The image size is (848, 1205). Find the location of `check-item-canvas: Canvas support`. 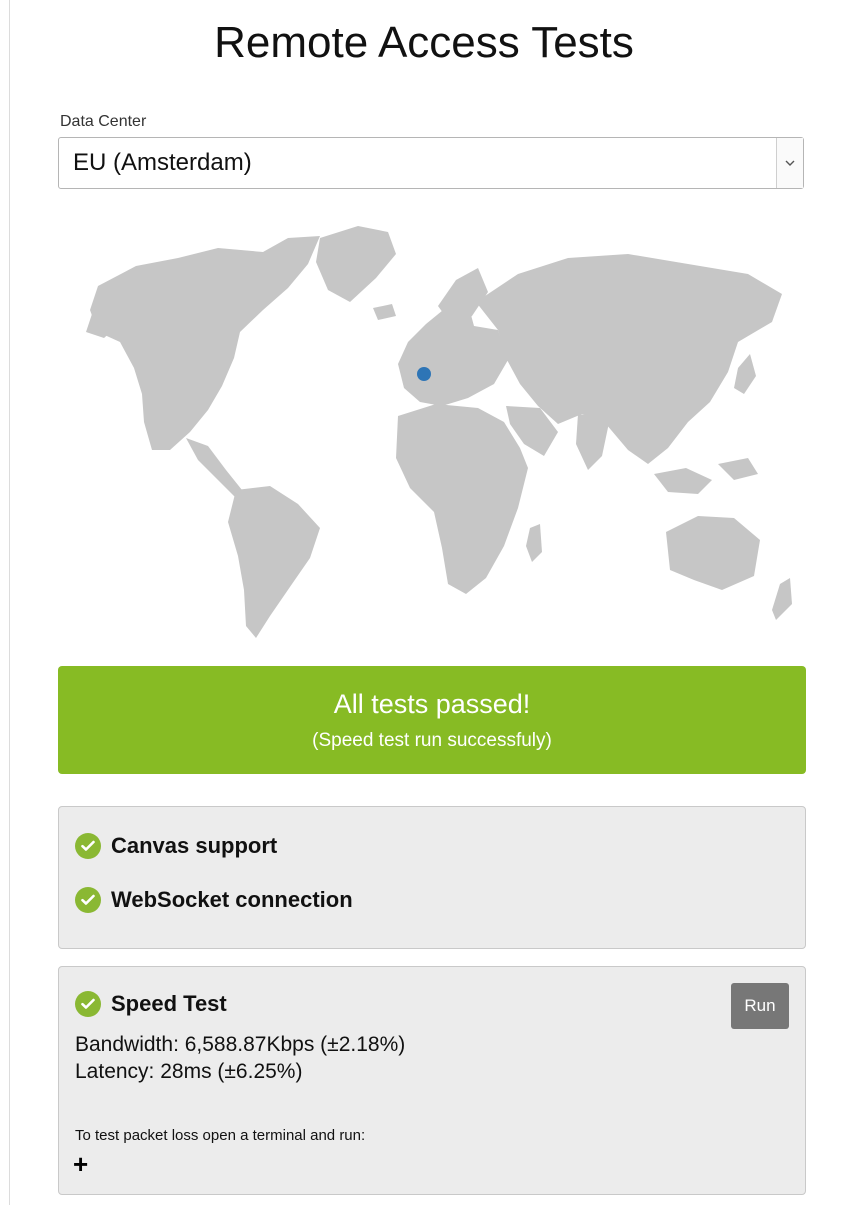

check-item-canvas: Canvas support is located at coordinates (176, 846).